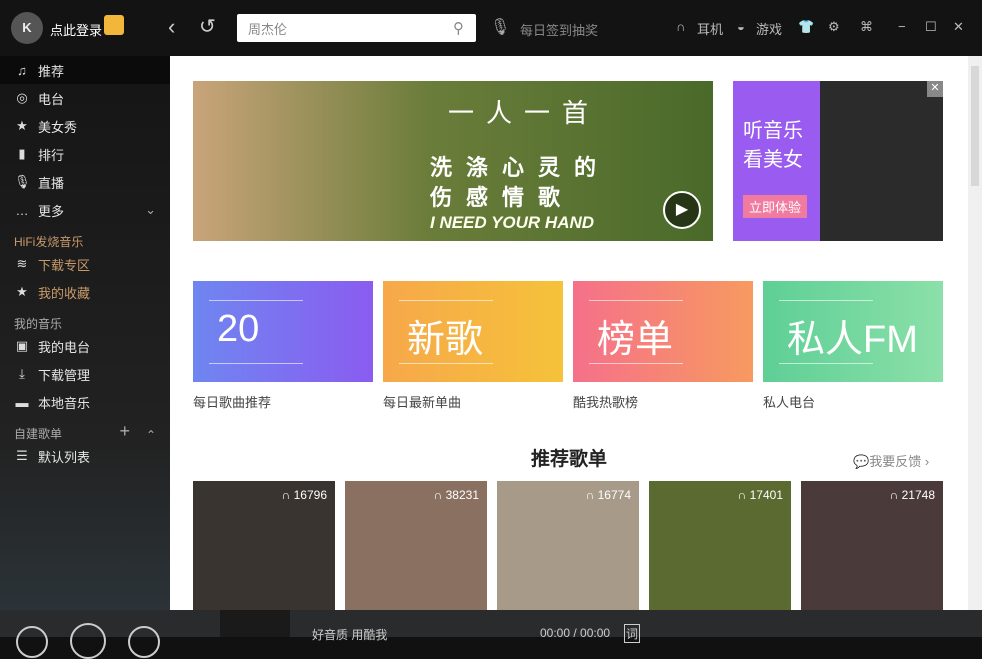  Describe the element at coordinates (608, 495) in the screenshot. I see `play-count: ∩ 16774` at that location.